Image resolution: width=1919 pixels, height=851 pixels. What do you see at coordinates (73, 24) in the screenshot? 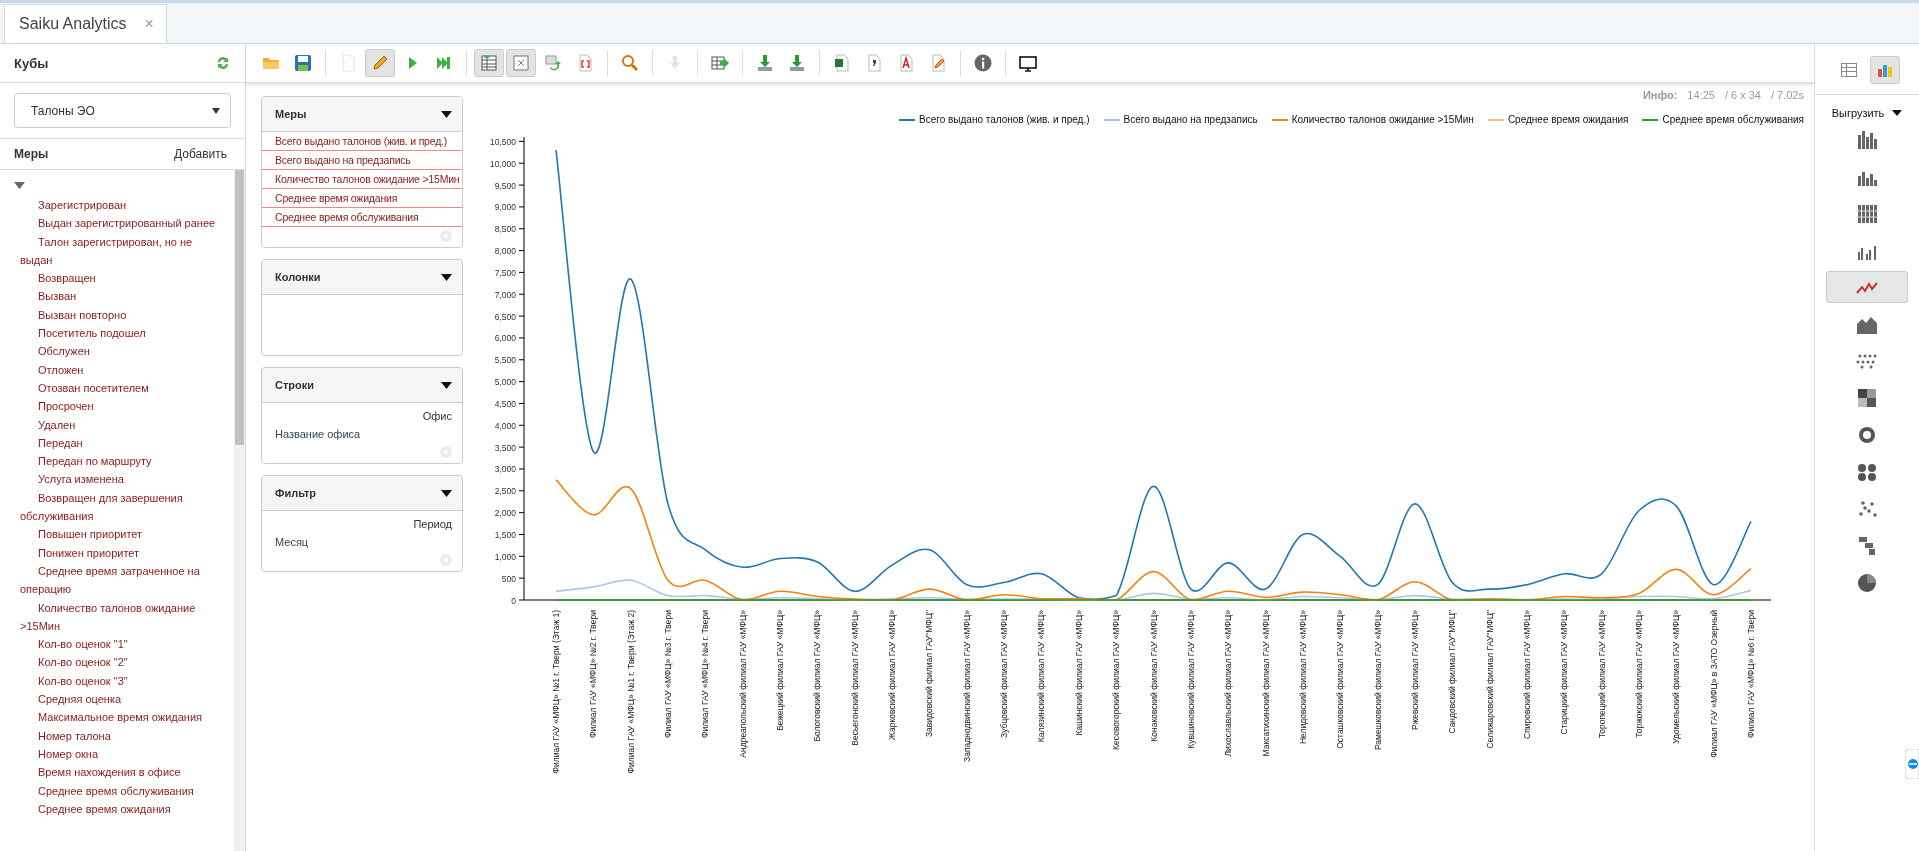
I see `tab-title: Saiku Analytics` at bounding box center [73, 24].